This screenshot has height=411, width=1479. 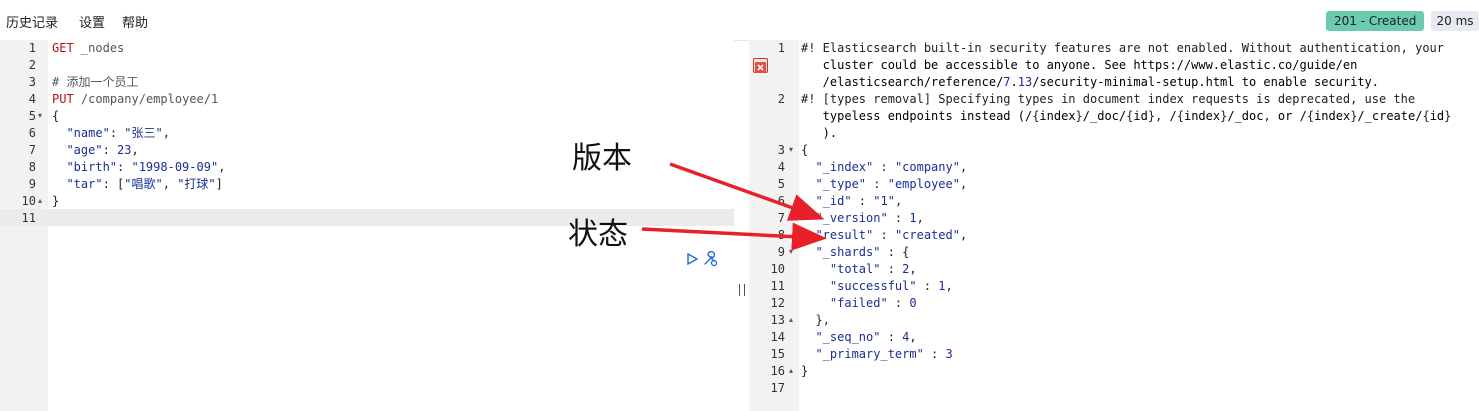 What do you see at coordinates (873, 303) in the screenshot?
I see `response-line: "failed" : 0` at bounding box center [873, 303].